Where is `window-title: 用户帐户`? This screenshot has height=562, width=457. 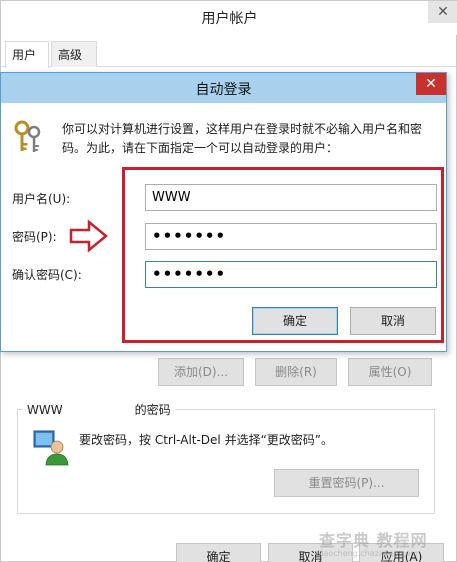 window-title: 用户帐户 is located at coordinates (229, 19).